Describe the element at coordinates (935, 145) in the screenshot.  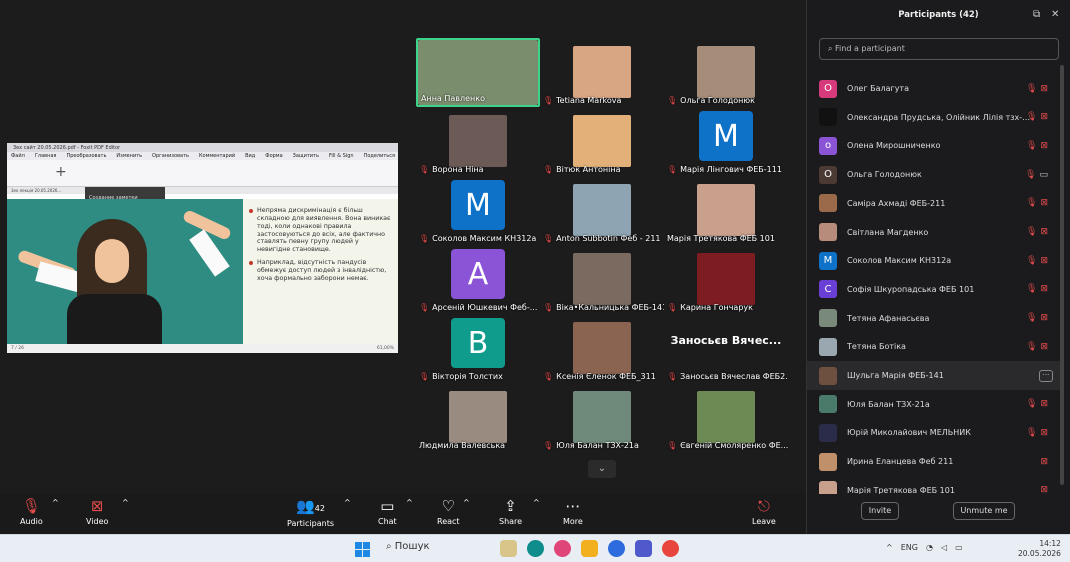
I see `participant-row: o Олена Мирошниченко 🎙⊠` at that location.